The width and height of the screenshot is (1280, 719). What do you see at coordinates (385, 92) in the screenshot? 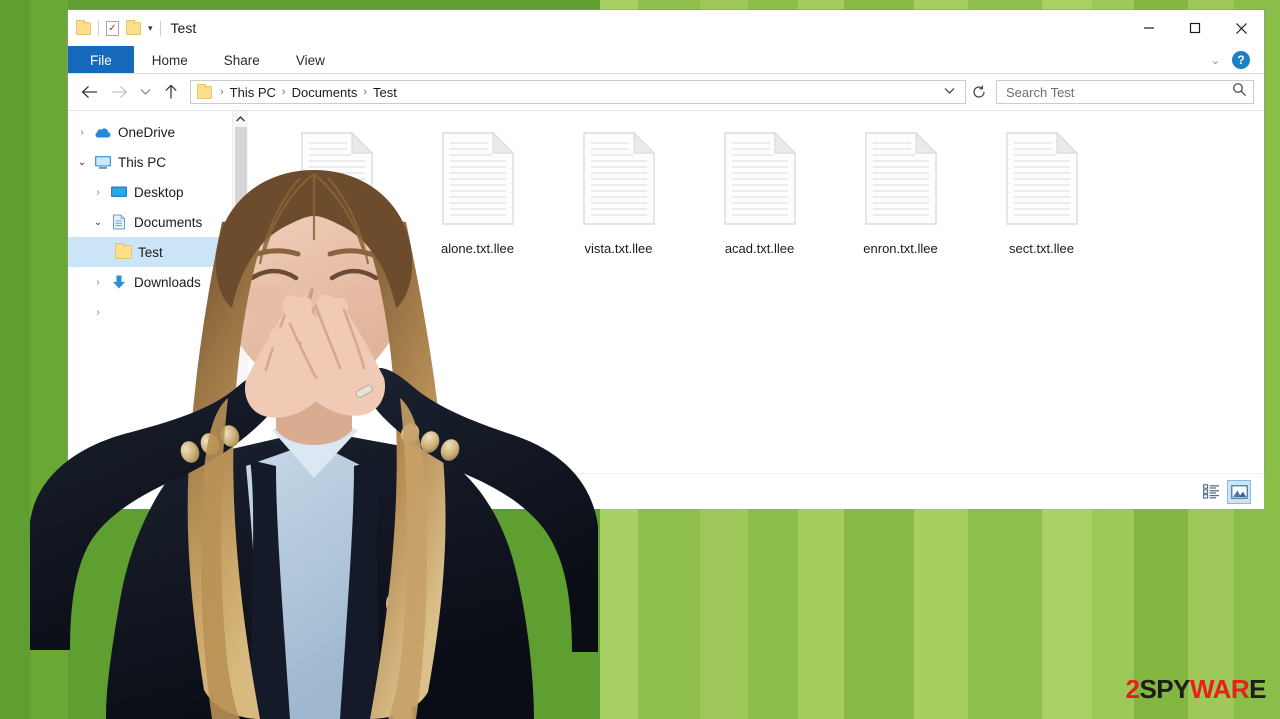
I see `breadcrumb-item-test: Test` at bounding box center [385, 92].